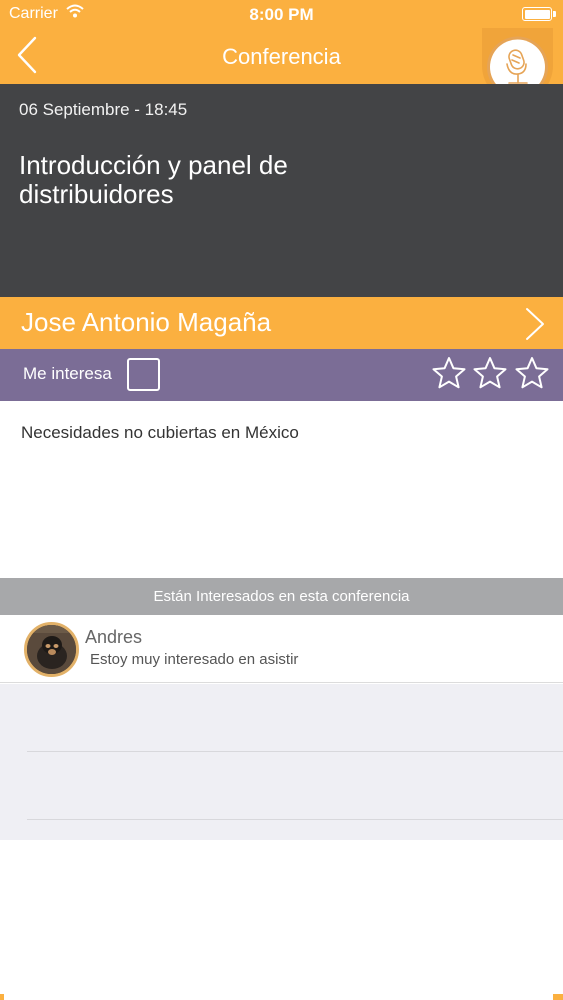  What do you see at coordinates (114, 637) in the screenshot?
I see `attendee-name: Andres` at bounding box center [114, 637].